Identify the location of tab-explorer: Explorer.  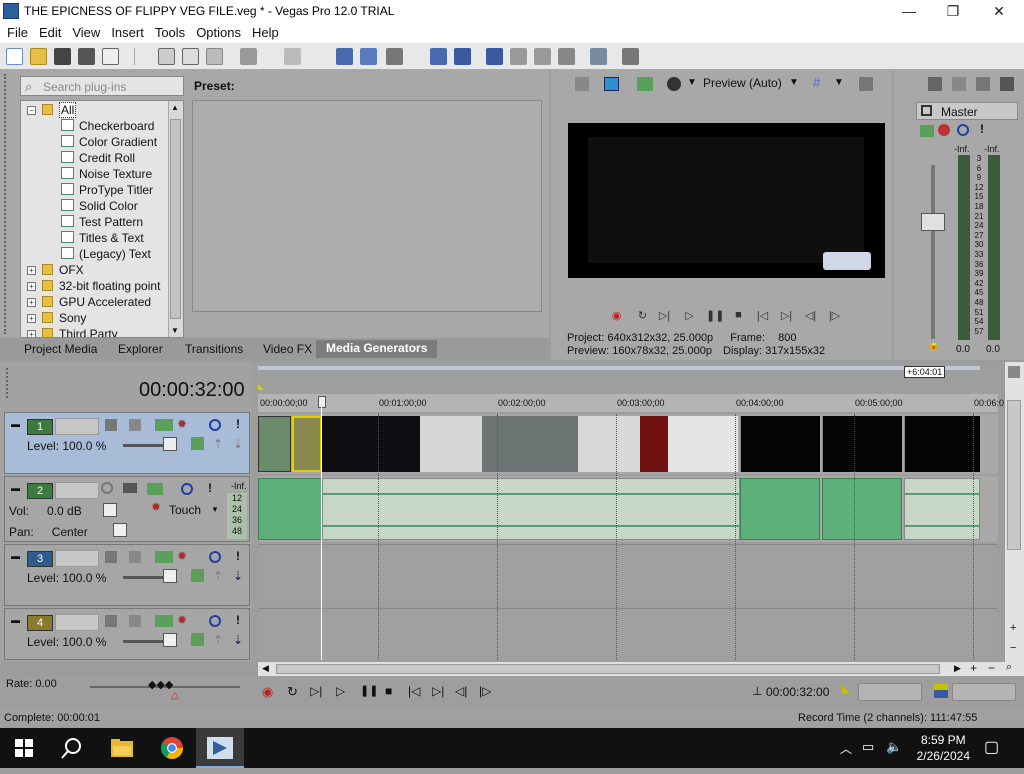
(140, 349).